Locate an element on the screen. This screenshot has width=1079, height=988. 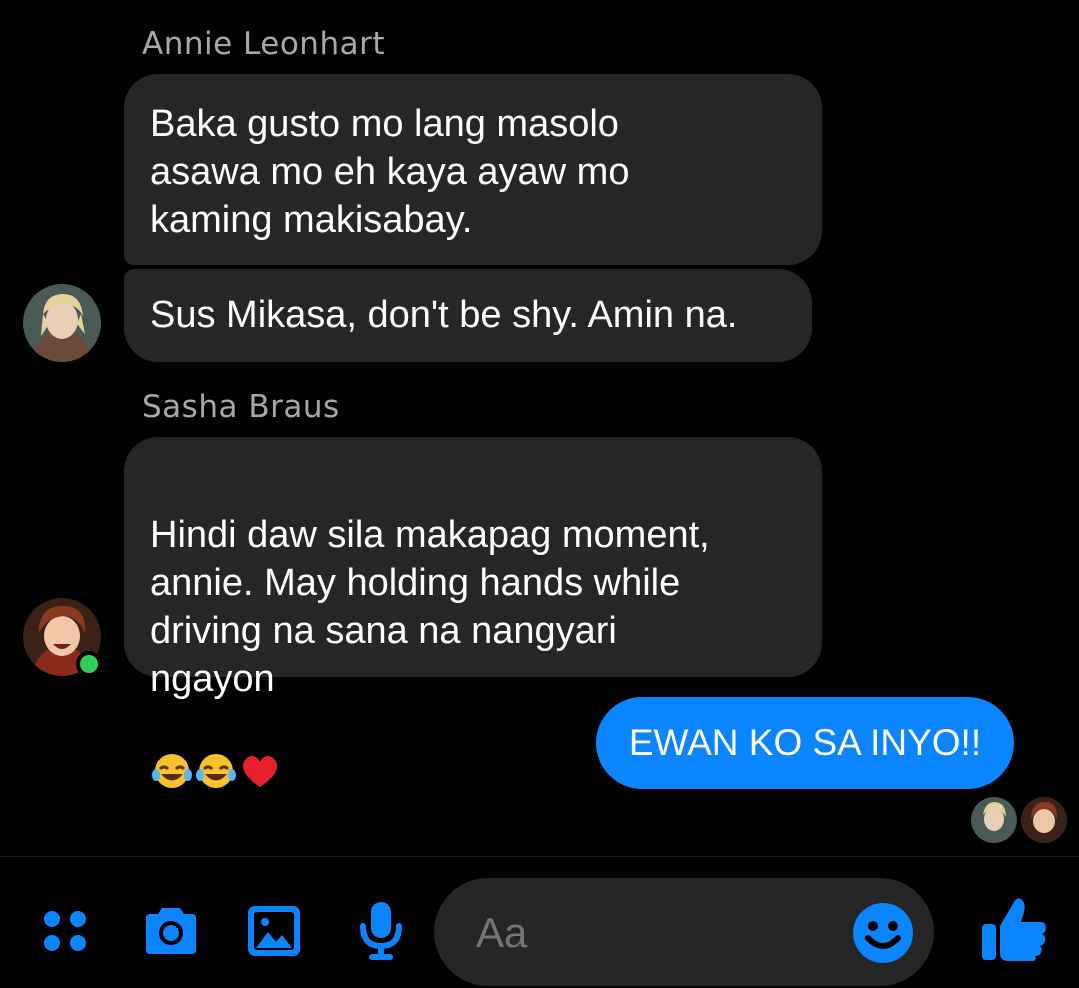
heart-emoji-icon is located at coordinates (260, 753).